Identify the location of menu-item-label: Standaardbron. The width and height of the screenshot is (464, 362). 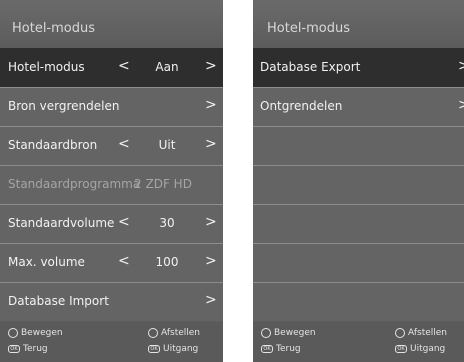
(53, 145).